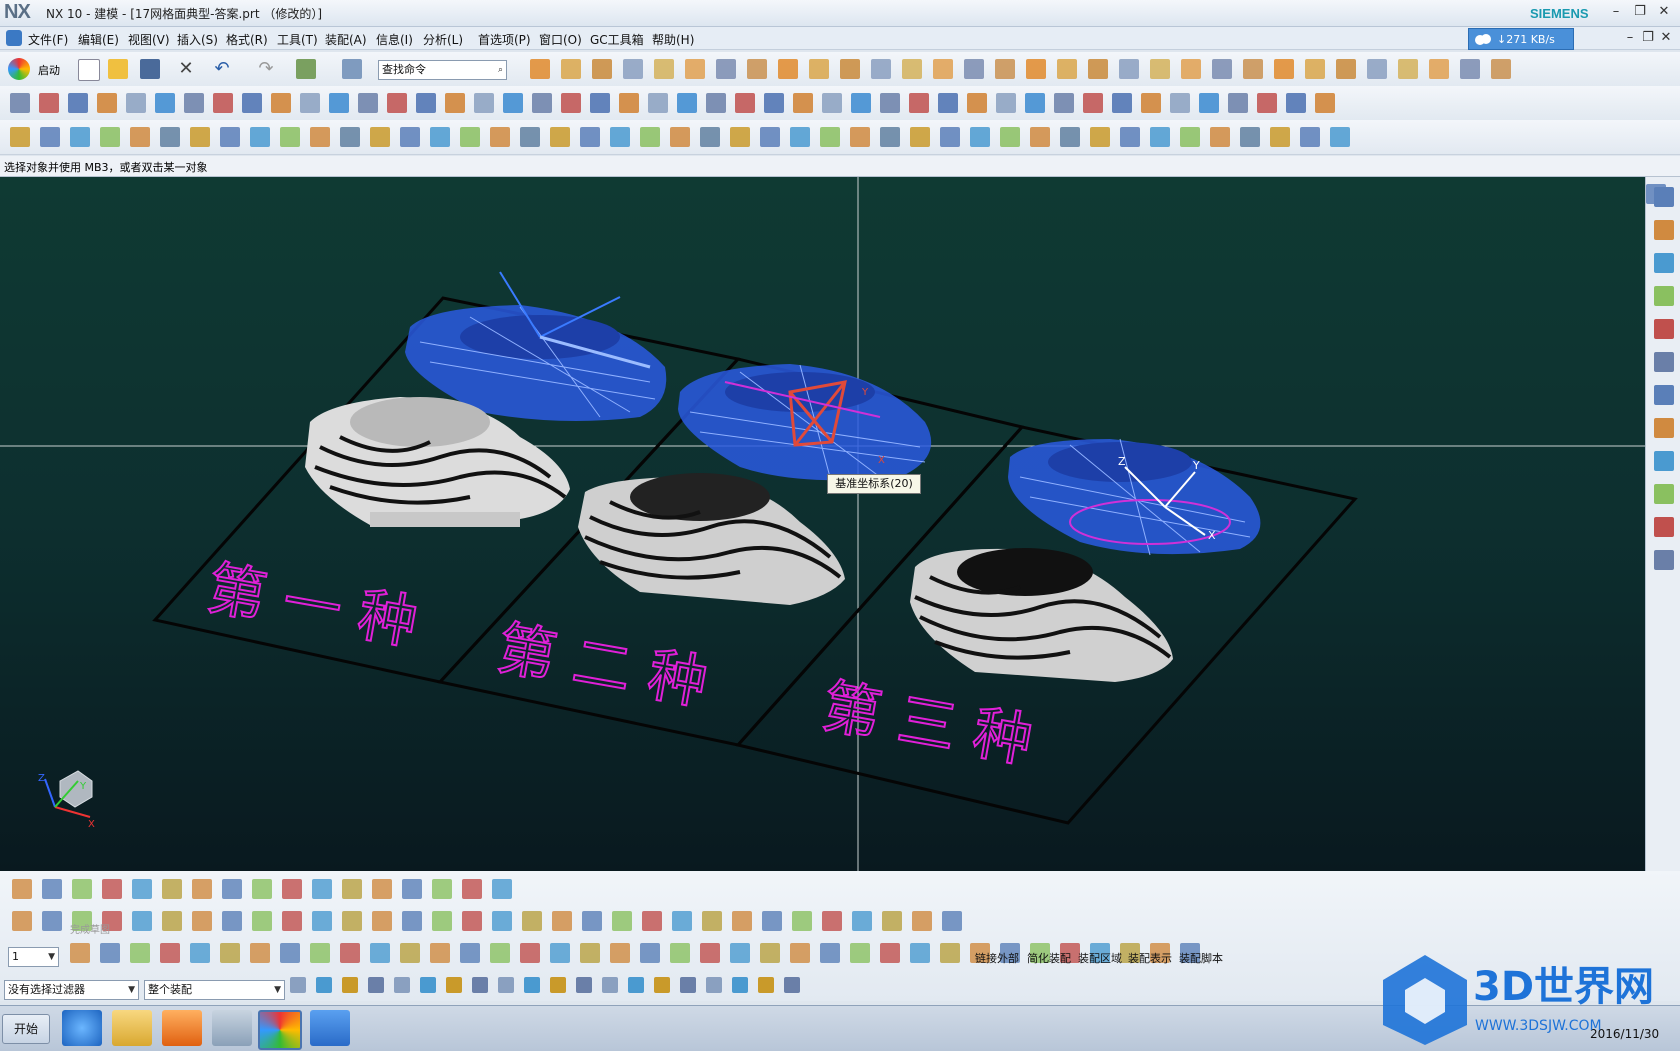  What do you see at coordinates (310, 103) in the screenshot?
I see `text-icon` at bounding box center [310, 103].